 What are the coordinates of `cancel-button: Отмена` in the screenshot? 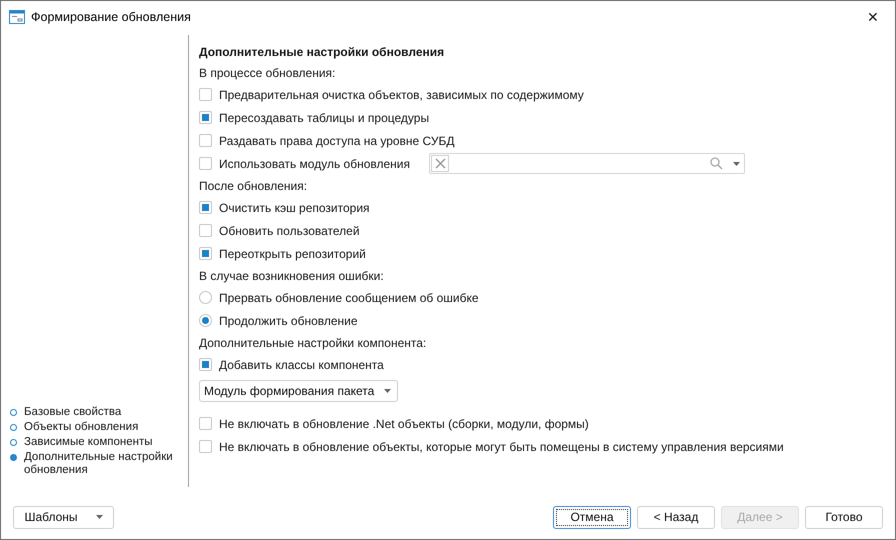 It's located at (592, 517).